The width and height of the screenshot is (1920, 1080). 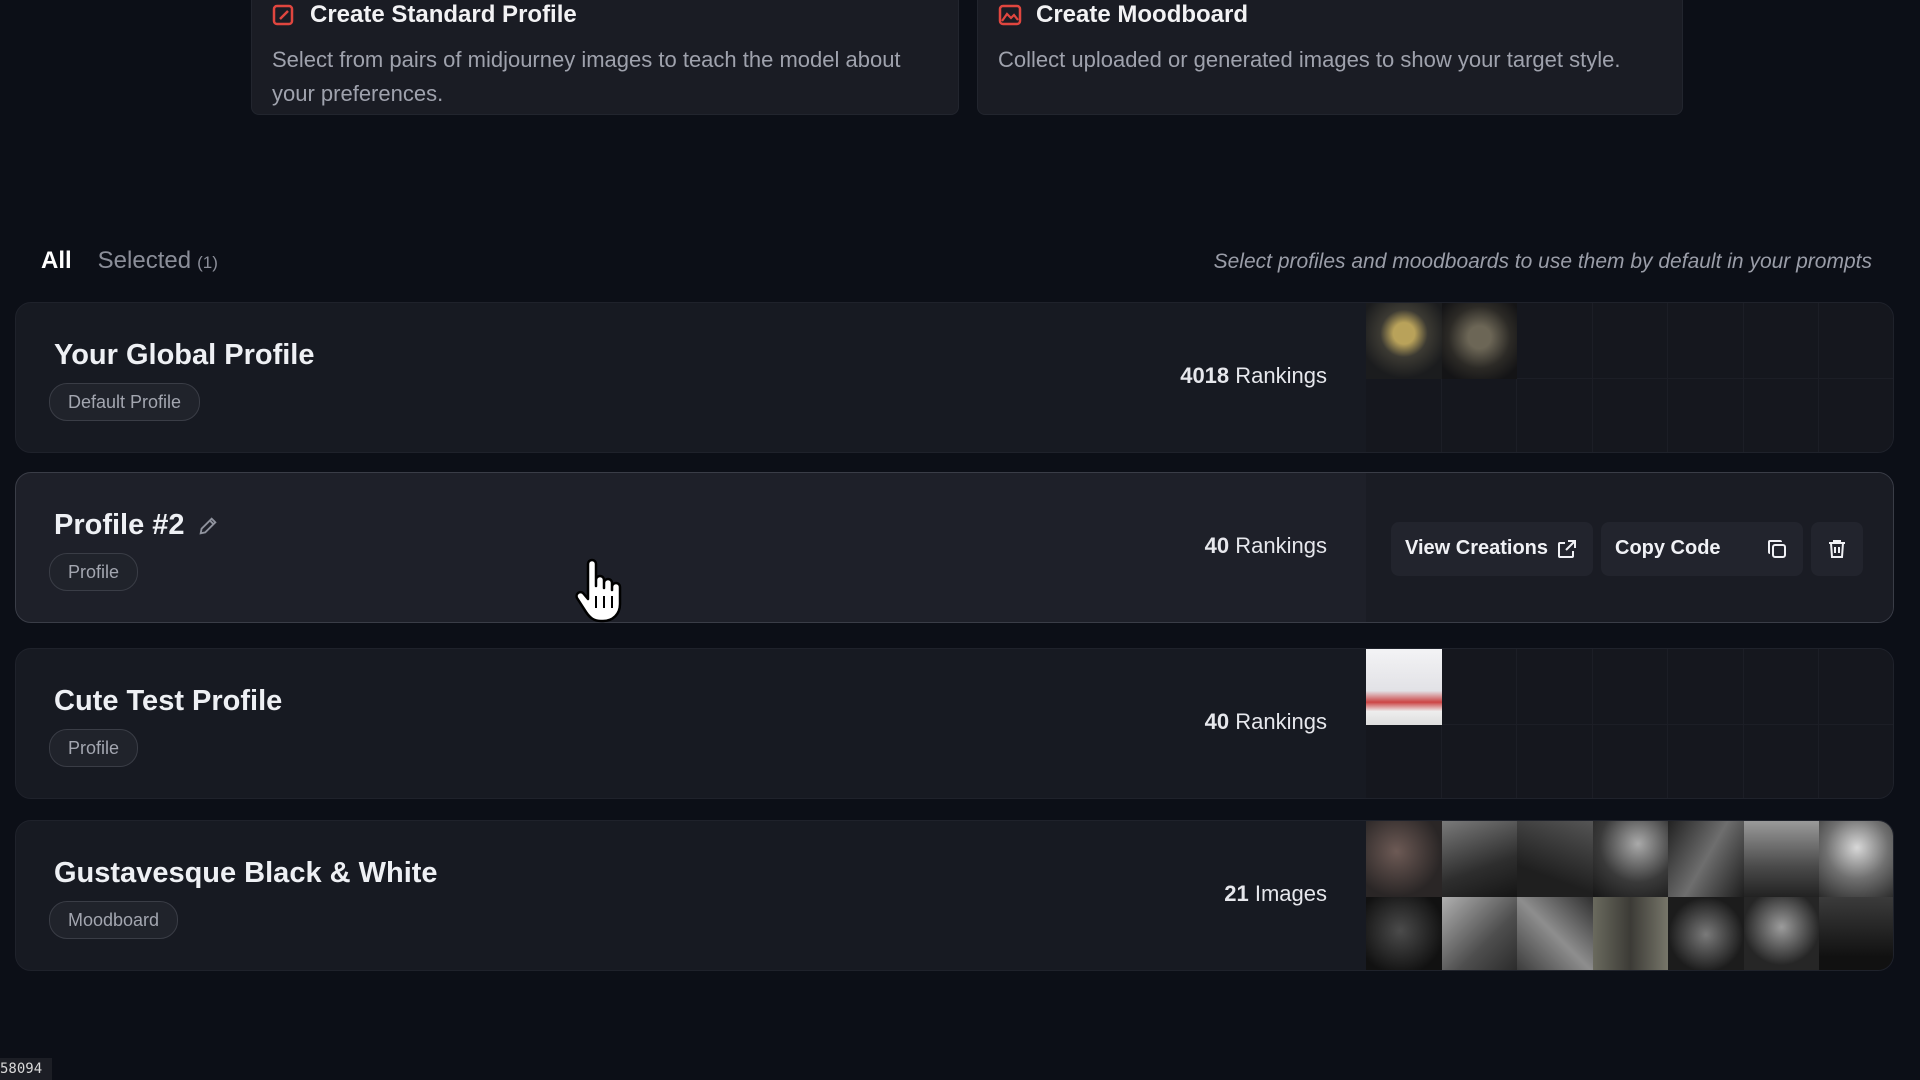 What do you see at coordinates (125, 402) in the screenshot?
I see `profile-type-badge: Default Profile` at bounding box center [125, 402].